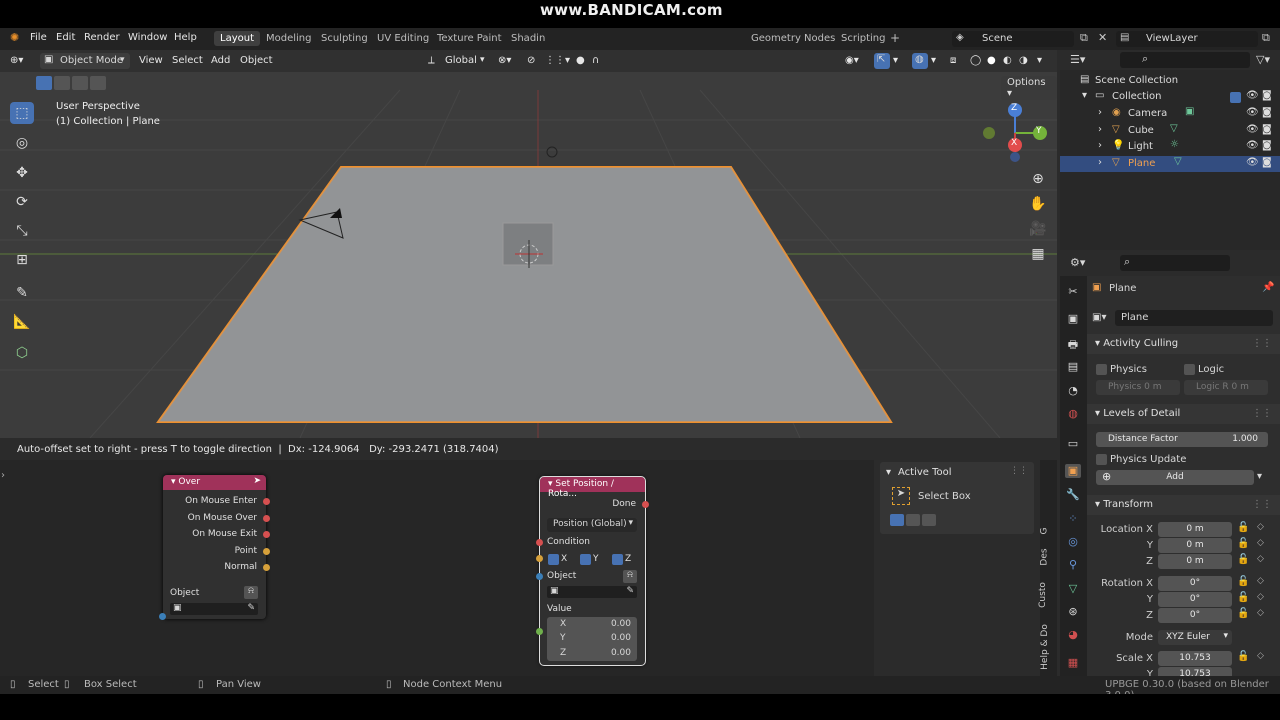  What do you see at coordinates (98, 83) in the screenshot?
I see `select-mode-intersect-icon` at bounding box center [98, 83].